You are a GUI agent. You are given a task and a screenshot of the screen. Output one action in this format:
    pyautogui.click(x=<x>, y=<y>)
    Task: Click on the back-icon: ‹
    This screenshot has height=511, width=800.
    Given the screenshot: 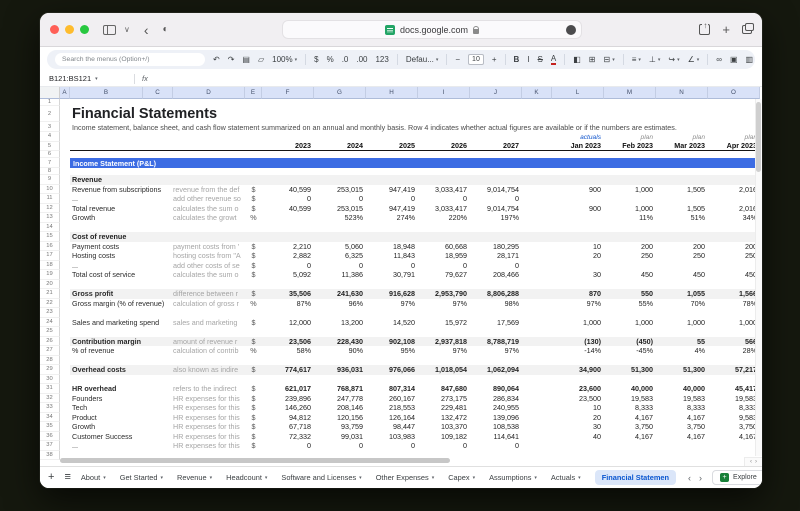 What is the action you would take?
    pyautogui.click(x=146, y=30)
    